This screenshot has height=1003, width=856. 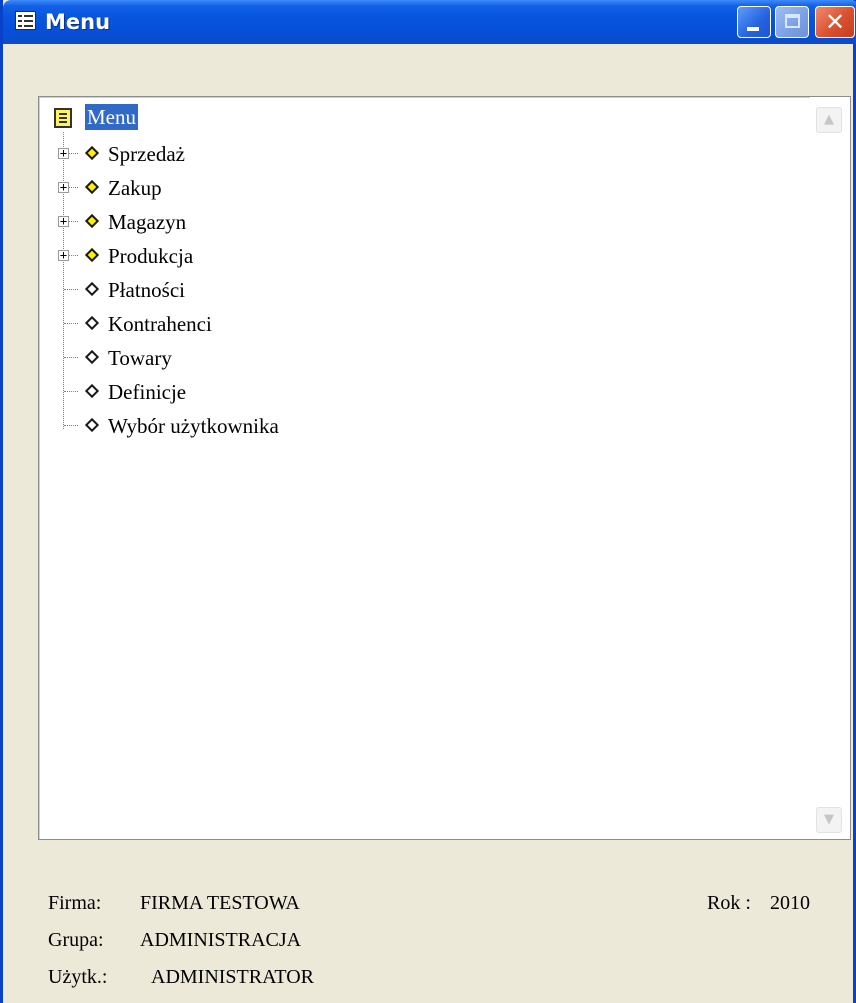 I want to click on tree-item-platnosci: Płatności, so click(x=163, y=290).